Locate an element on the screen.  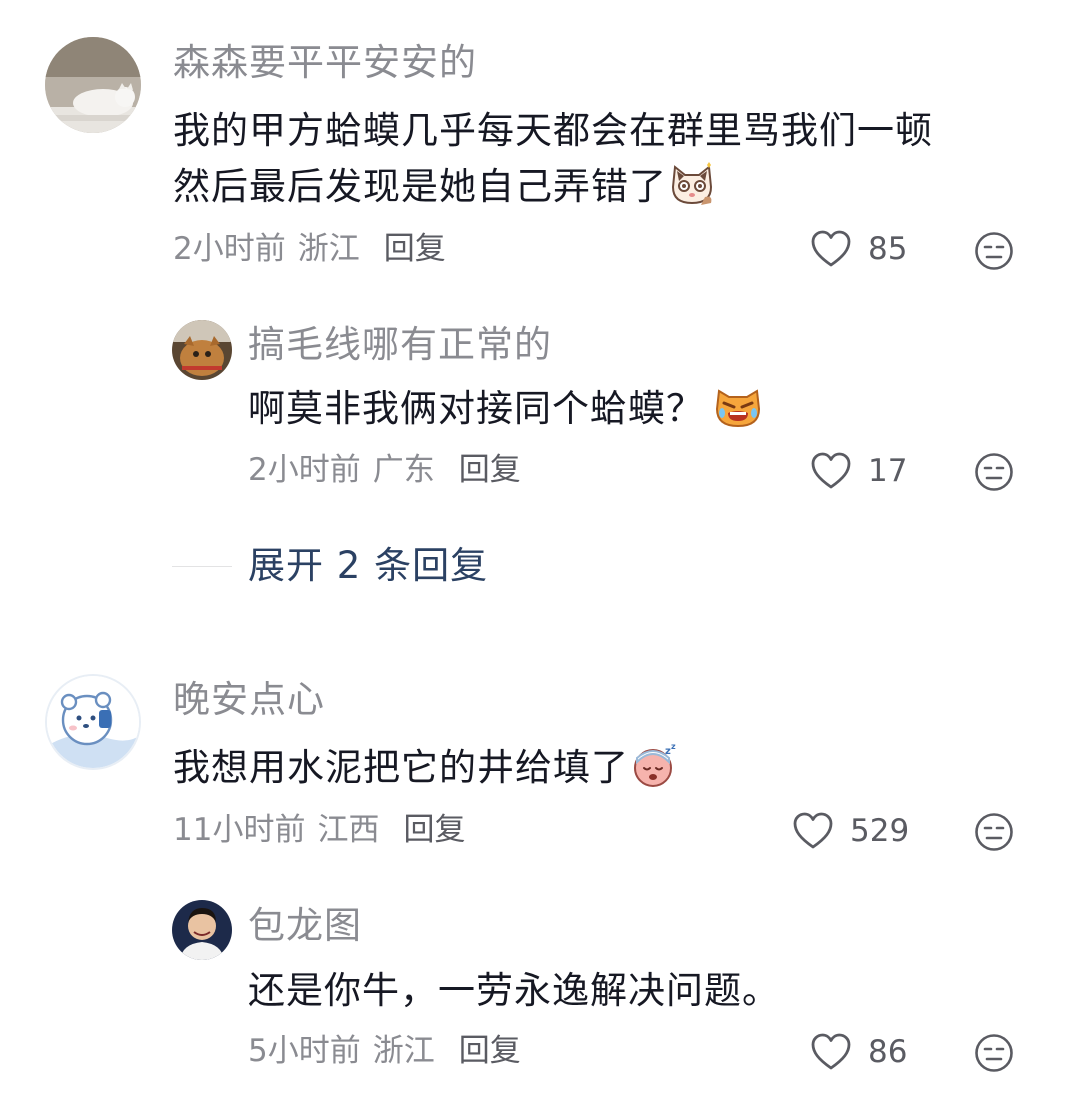
like-button: 529 is located at coordinates (850, 831).